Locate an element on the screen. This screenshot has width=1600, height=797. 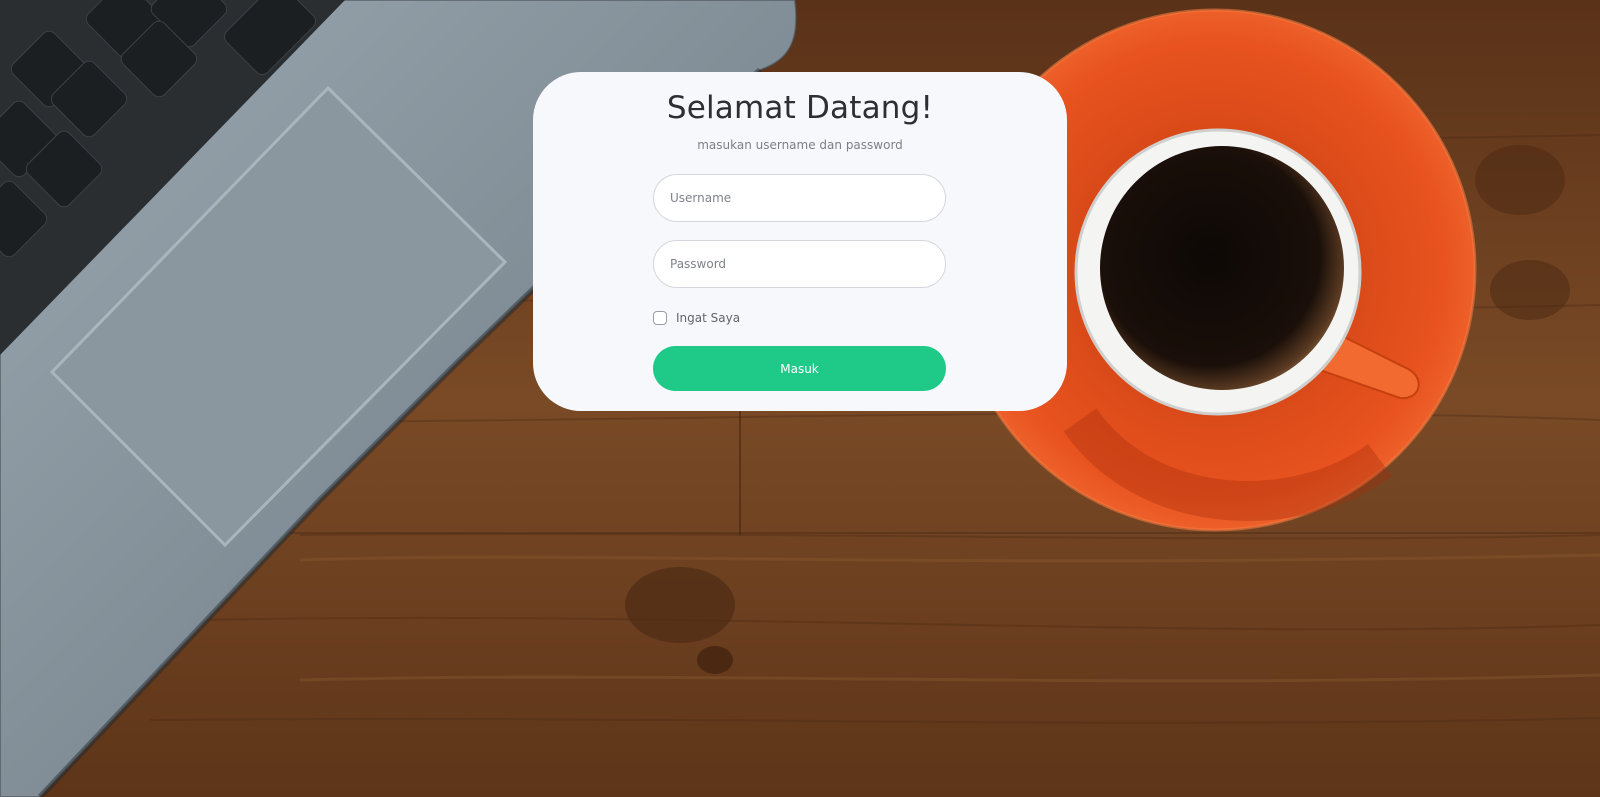
remember-me-label: Ingat Saya is located at coordinates (708, 318).